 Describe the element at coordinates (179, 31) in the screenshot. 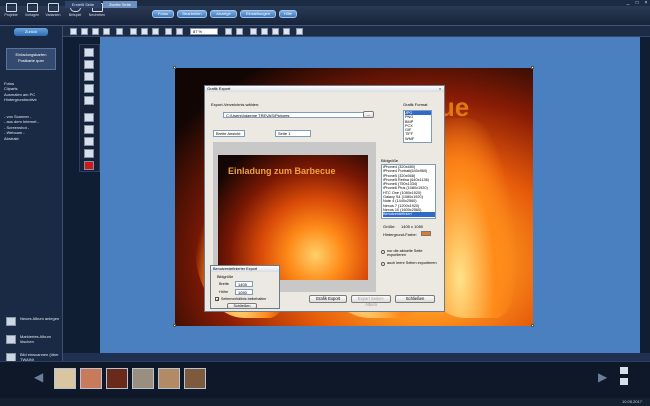

I see `redo-icon` at that location.